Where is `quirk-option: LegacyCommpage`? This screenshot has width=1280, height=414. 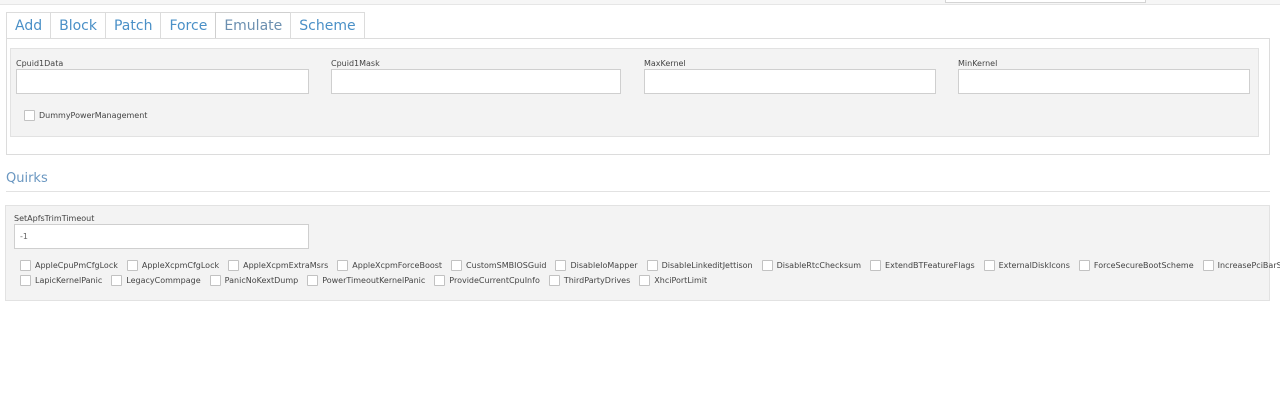 quirk-option: LegacyCommpage is located at coordinates (156, 280).